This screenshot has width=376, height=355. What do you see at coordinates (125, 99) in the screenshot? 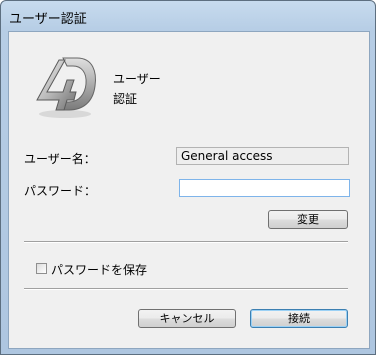
I see `logo-caption-line2: 認証` at bounding box center [125, 99].